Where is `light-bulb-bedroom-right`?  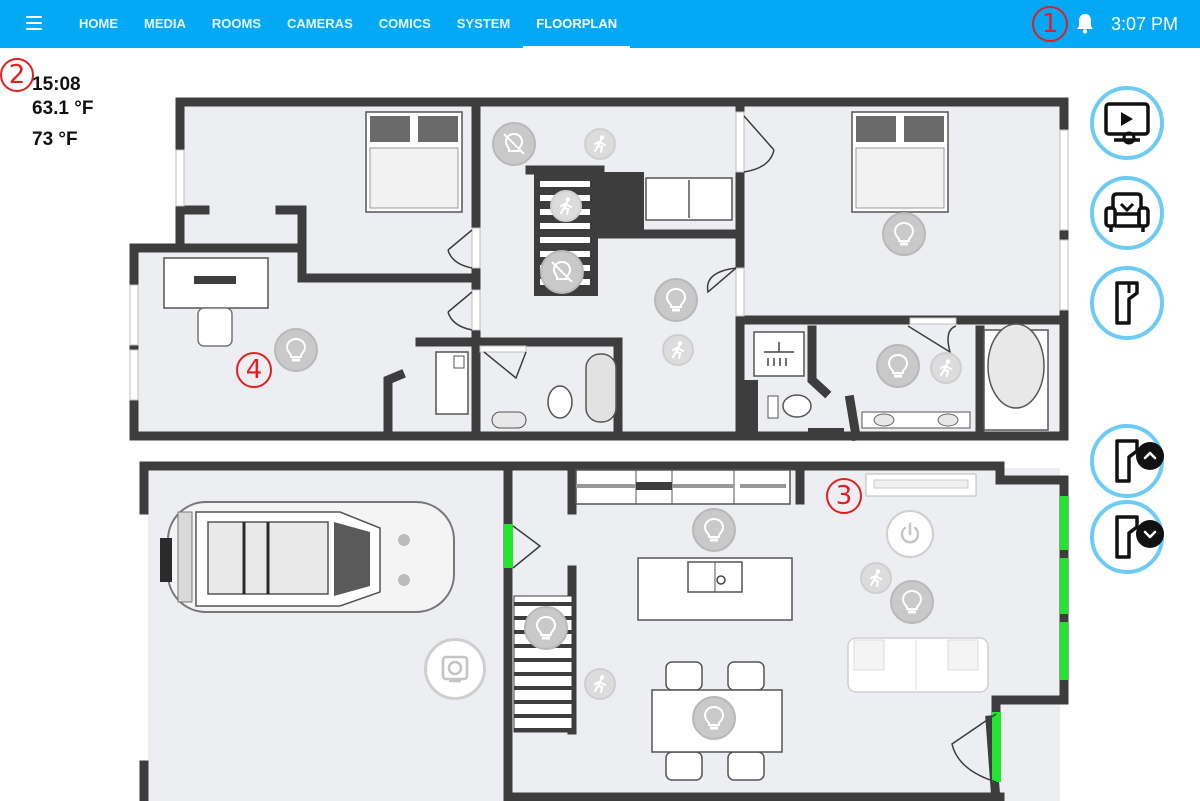 light-bulb-bedroom-right is located at coordinates (904, 234).